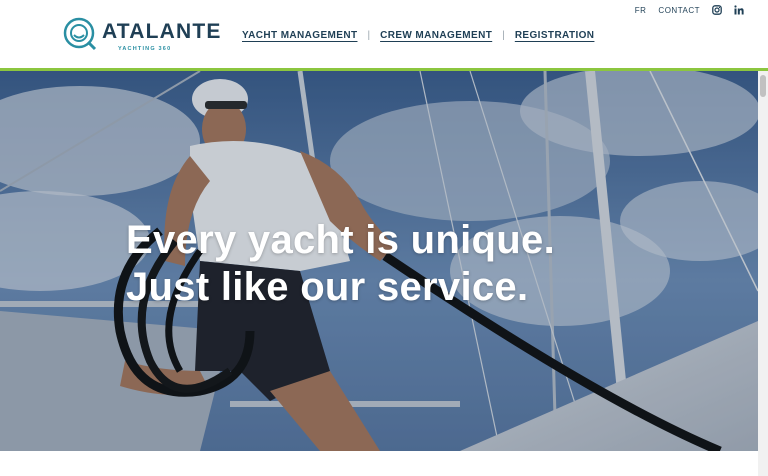 This screenshot has width=768, height=476. I want to click on nav-yacht-management: YACHT MANAGEMENT, so click(299, 35).